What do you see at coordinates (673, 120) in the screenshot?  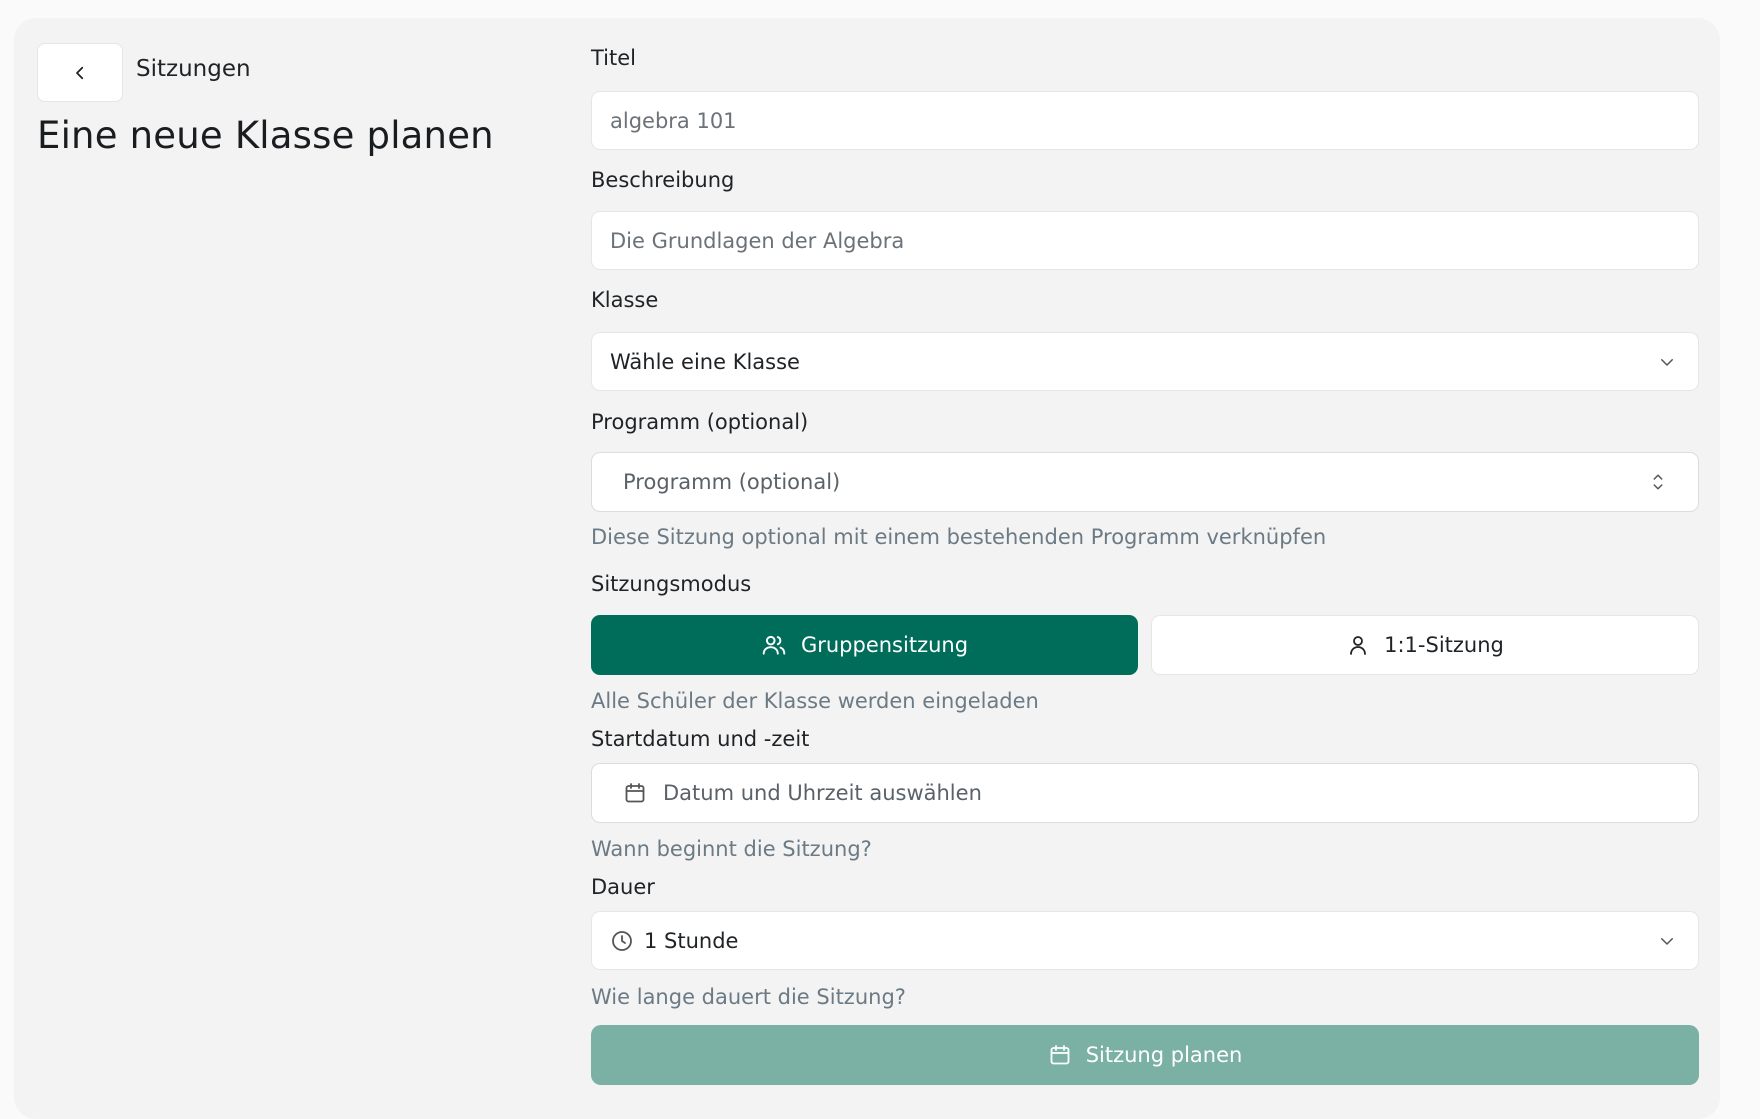 I see `title-placeholder: algebra 101` at bounding box center [673, 120].